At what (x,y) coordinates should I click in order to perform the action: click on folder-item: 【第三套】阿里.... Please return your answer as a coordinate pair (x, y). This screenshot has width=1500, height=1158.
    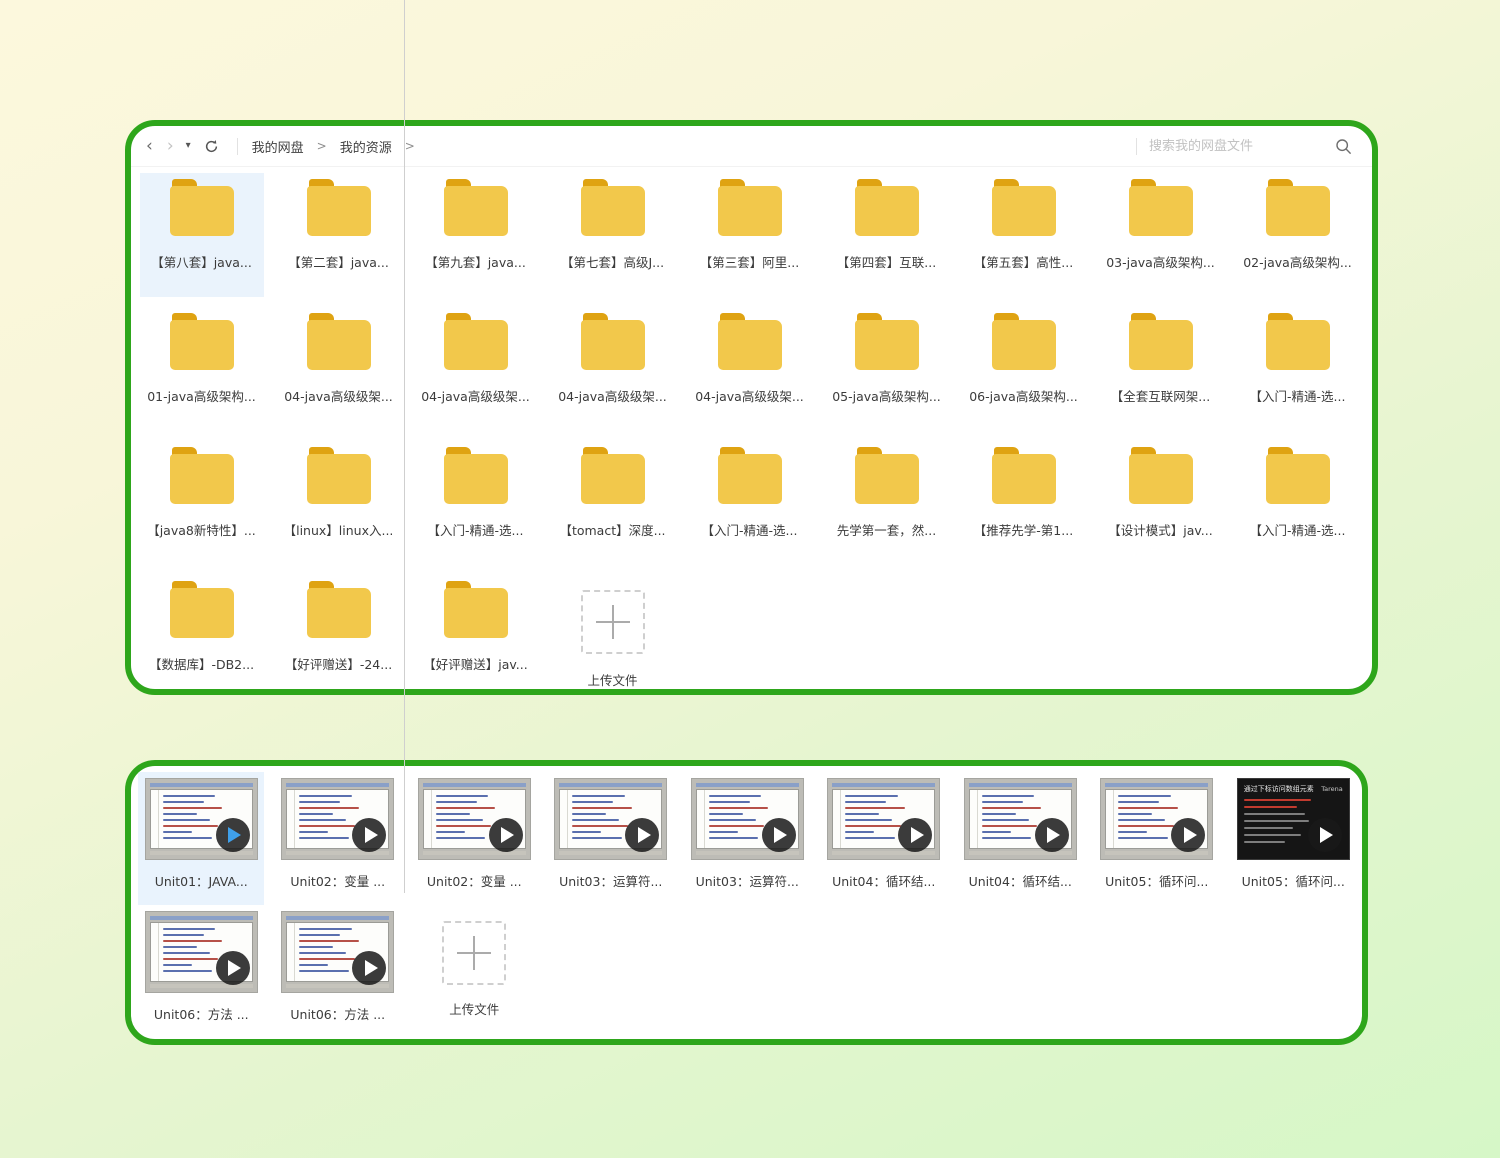
    Looking at the image, I should click on (750, 235).